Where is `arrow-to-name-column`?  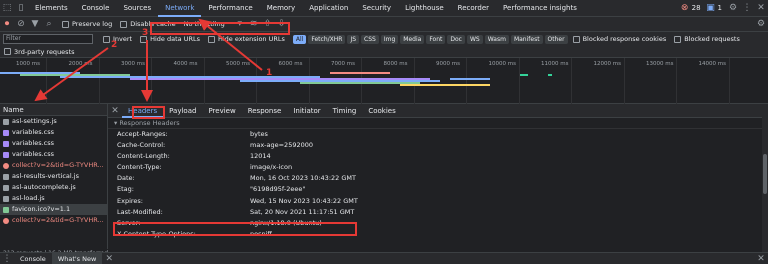 arrow-to-name-column is located at coordinates (71, 74).